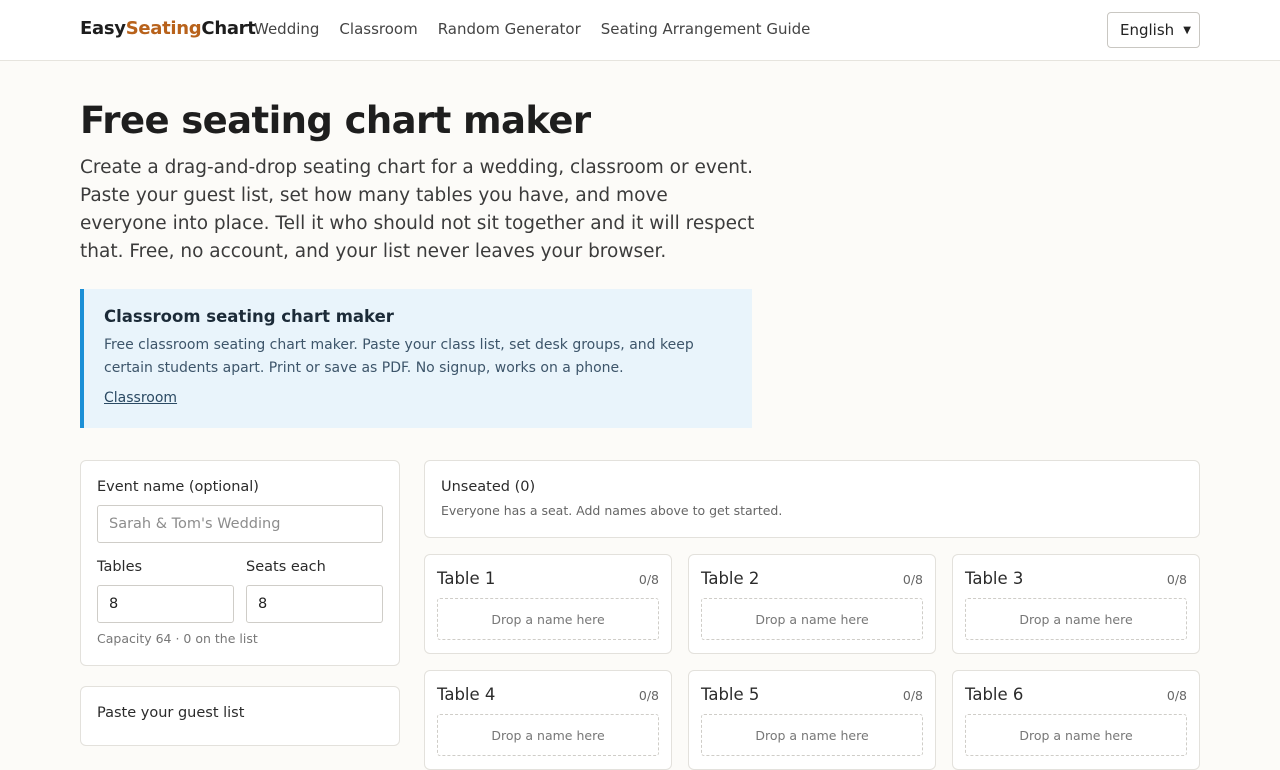 The image size is (1280, 770). I want to click on language-select: English ▼, so click(1153, 30).